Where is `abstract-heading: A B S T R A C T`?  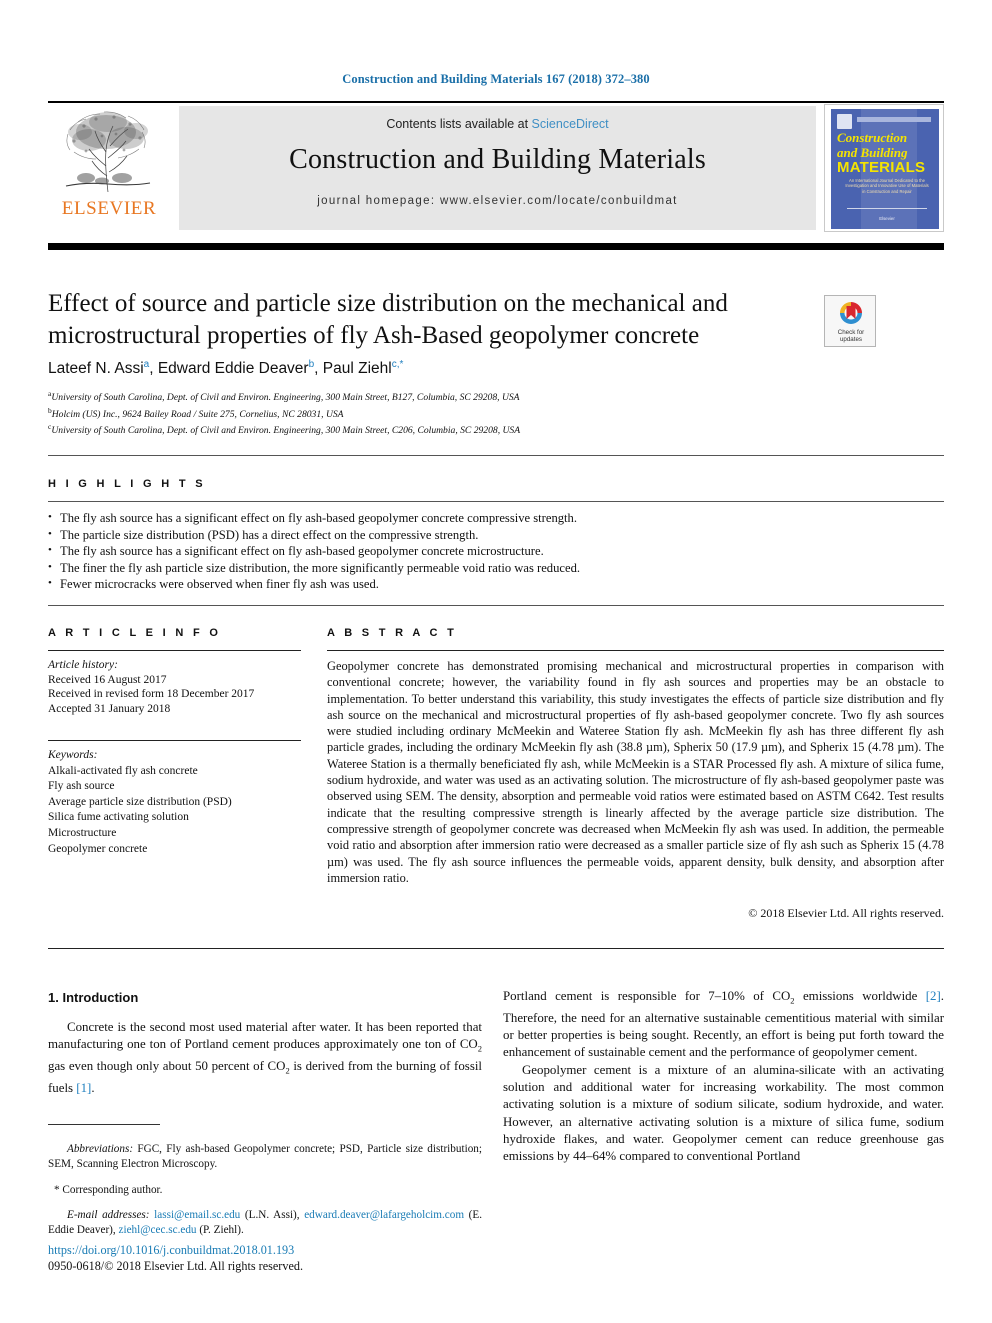 abstract-heading: A B S T R A C T is located at coordinates (392, 633).